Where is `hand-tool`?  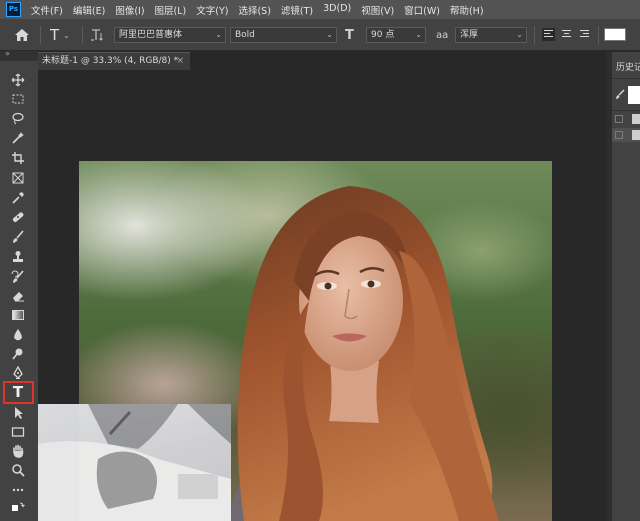
hand-tool is located at coordinates (18, 451).